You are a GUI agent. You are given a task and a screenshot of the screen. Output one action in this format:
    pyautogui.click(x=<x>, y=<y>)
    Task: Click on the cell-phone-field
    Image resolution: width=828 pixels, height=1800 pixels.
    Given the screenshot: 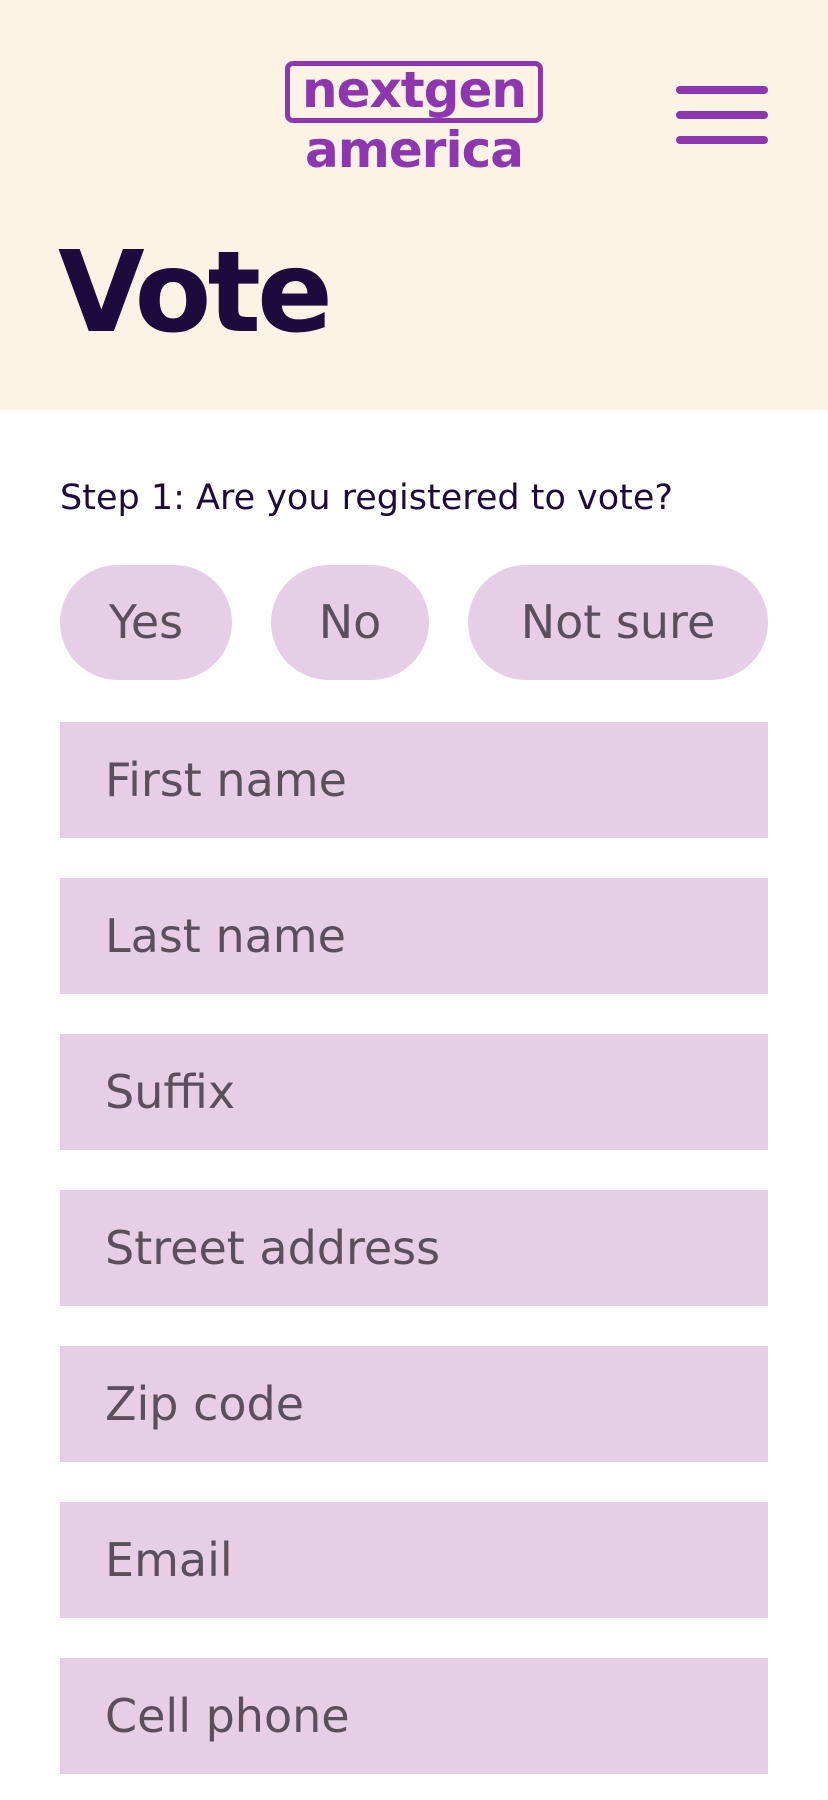 What is the action you would take?
    pyautogui.click(x=414, y=1716)
    